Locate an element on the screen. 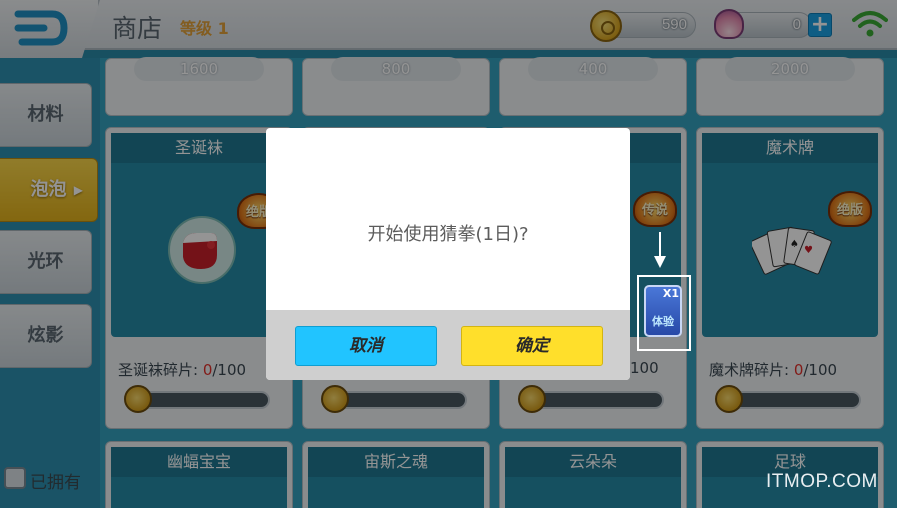 The width and height of the screenshot is (897, 508). trial-item-card: X1 体验 is located at coordinates (663, 311).